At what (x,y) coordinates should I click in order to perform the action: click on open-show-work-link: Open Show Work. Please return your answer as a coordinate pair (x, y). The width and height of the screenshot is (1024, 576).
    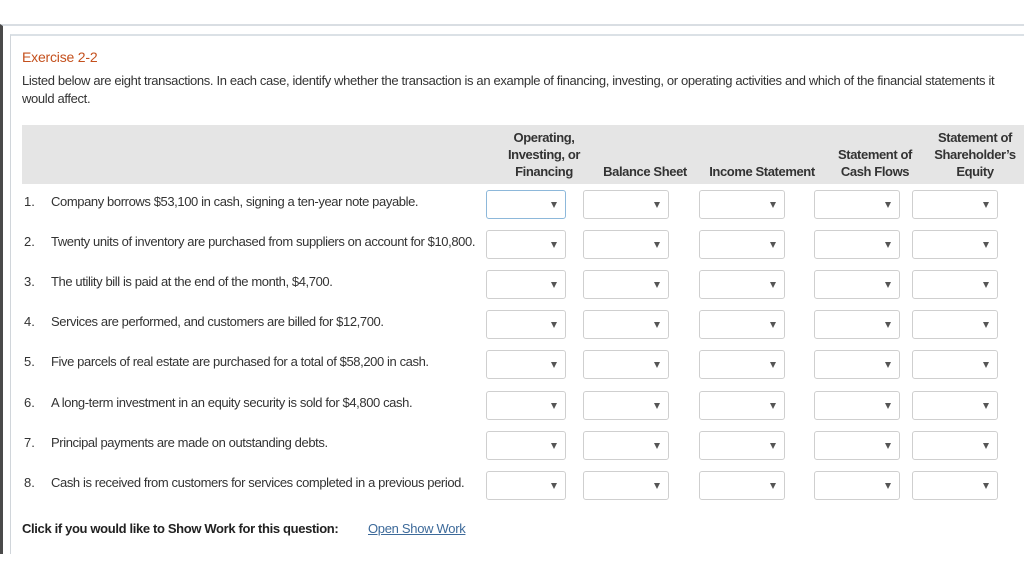
    Looking at the image, I should click on (417, 528).